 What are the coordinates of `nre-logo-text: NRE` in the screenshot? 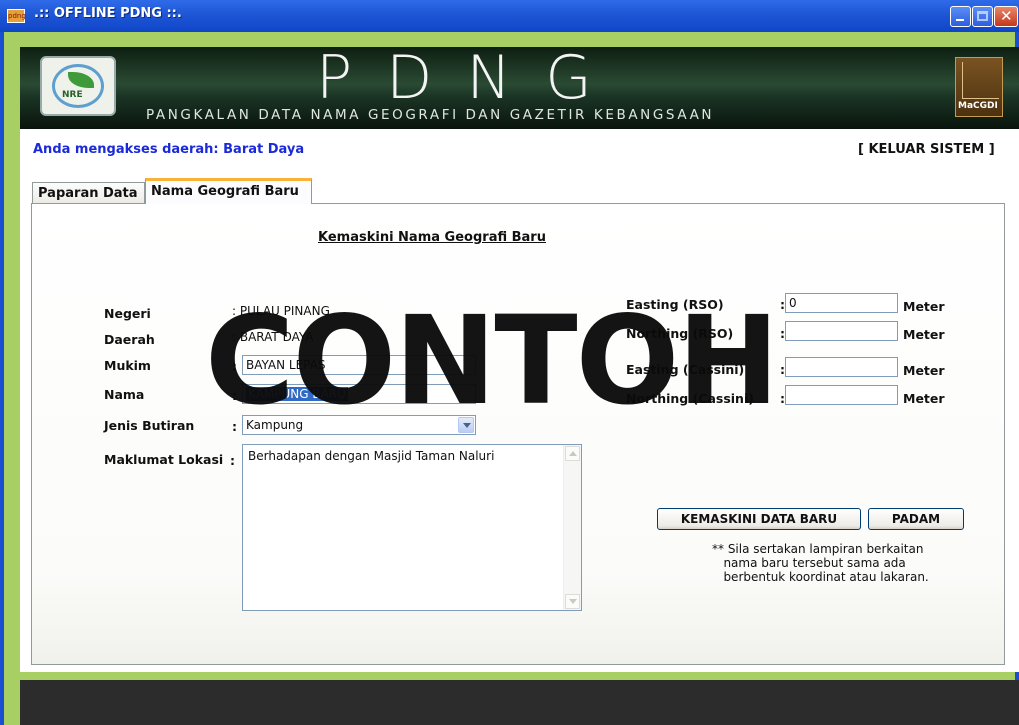 It's located at (72, 95).